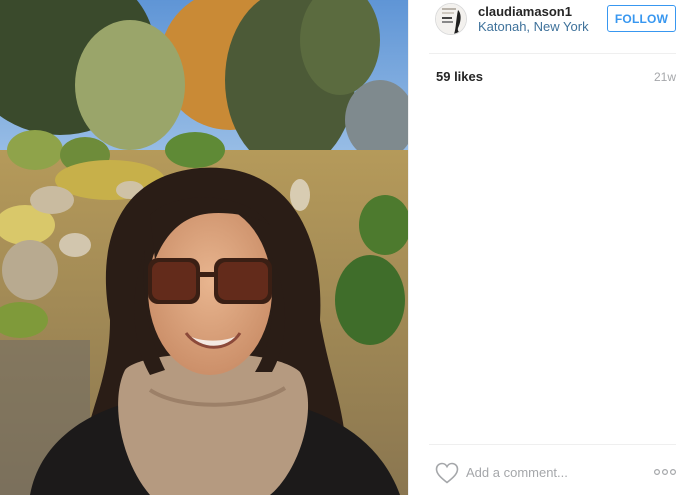 This screenshot has width=688, height=495. What do you see at coordinates (552, 77) in the screenshot?
I see `post-meta: 59 likes 21w` at bounding box center [552, 77].